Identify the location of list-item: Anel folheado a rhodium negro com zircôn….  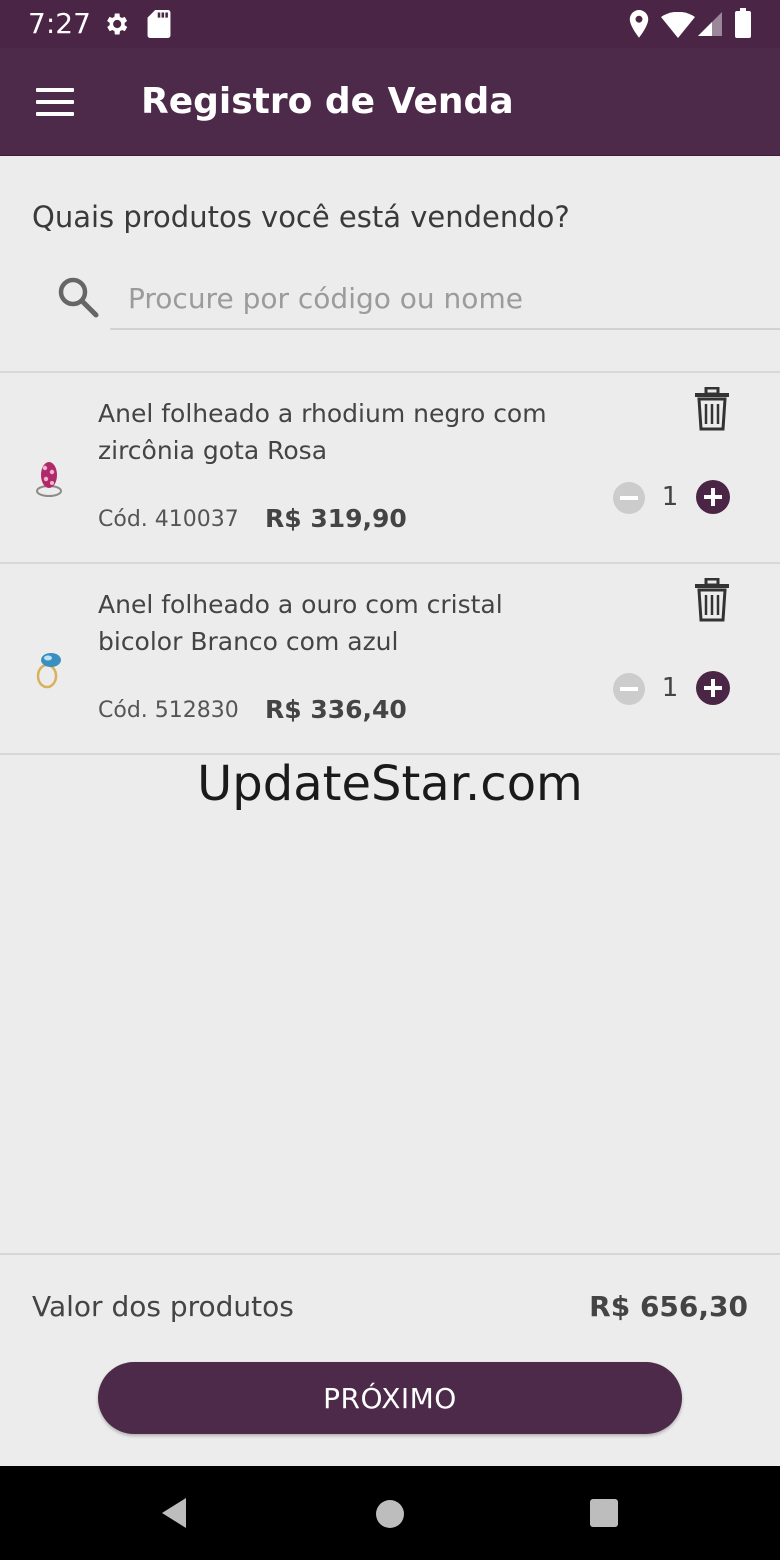
(390, 468).